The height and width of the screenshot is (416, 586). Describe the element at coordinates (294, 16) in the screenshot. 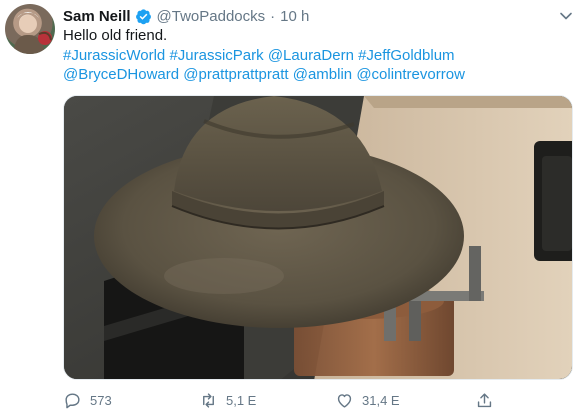

I see `tweet-timestamp: 10 h` at that location.